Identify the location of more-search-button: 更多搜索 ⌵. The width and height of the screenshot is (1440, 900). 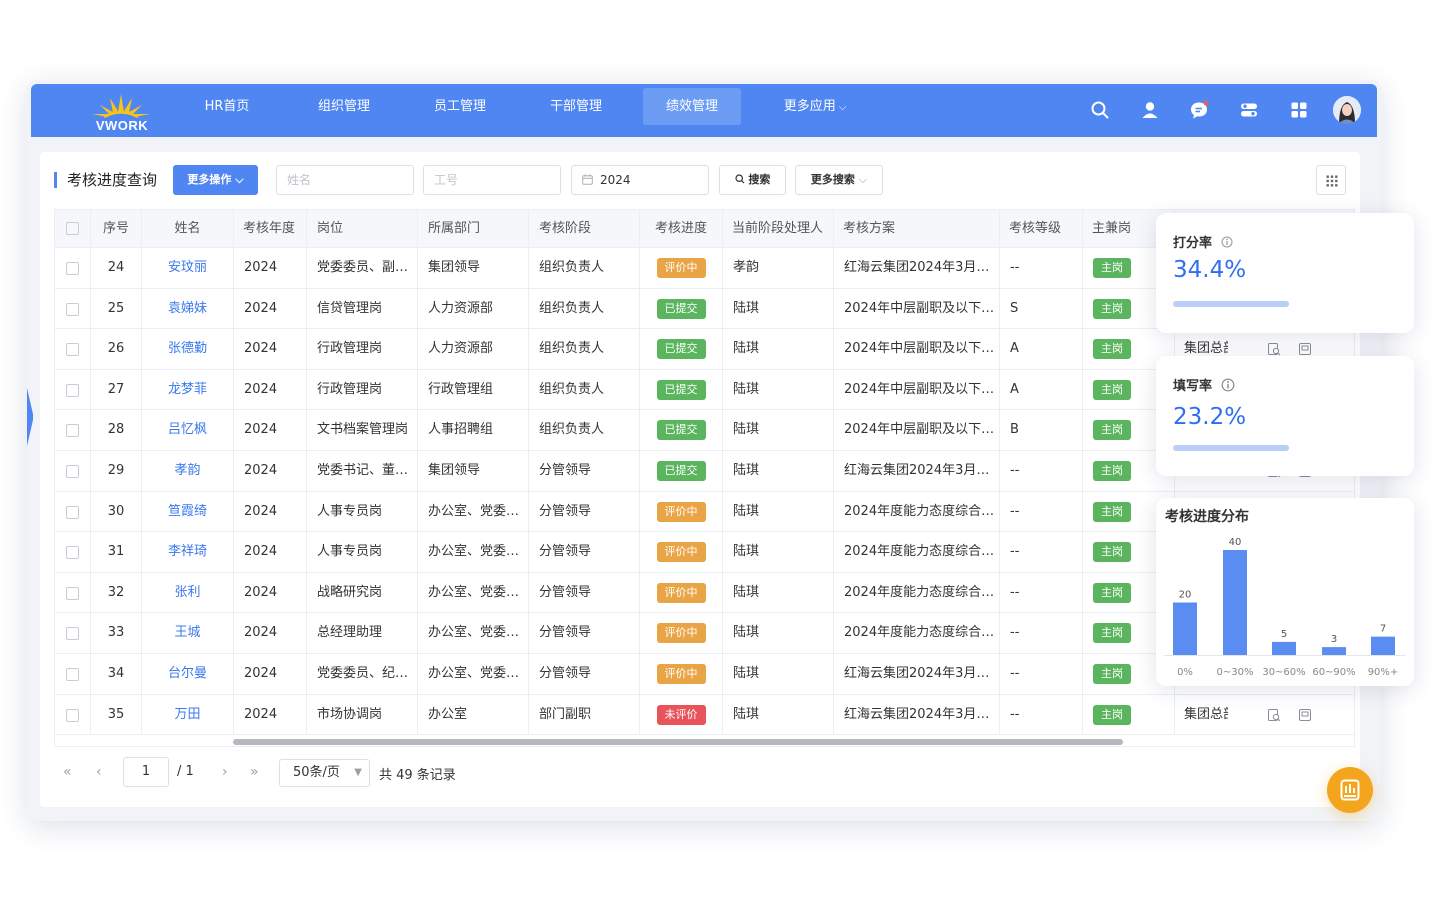
(839, 180).